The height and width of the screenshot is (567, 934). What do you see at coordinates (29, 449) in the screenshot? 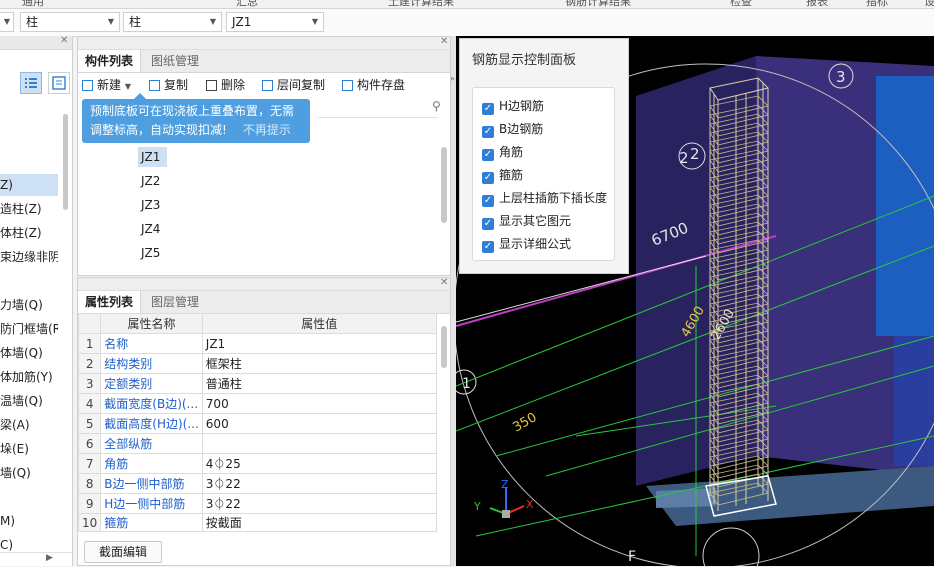
I see `tree-item: 垛(E)` at bounding box center [29, 449].